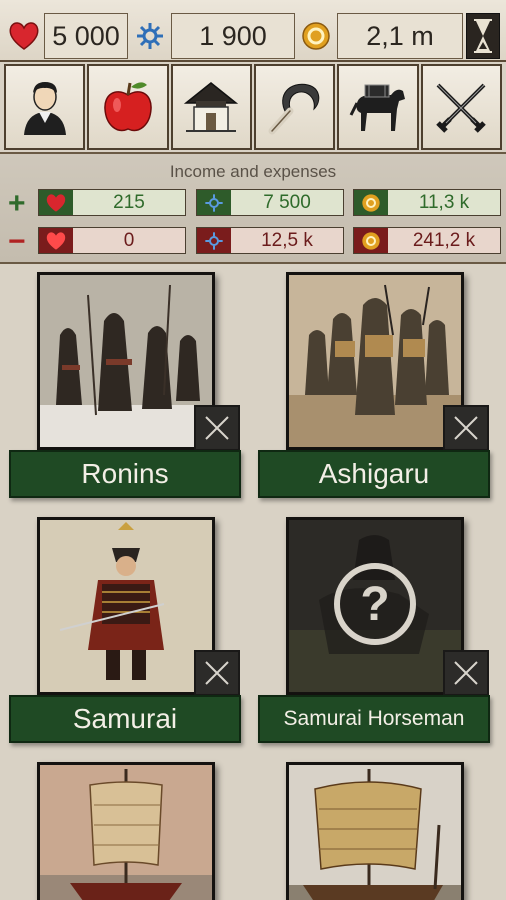  I want to click on advisor-menu-button, so click(45, 107).